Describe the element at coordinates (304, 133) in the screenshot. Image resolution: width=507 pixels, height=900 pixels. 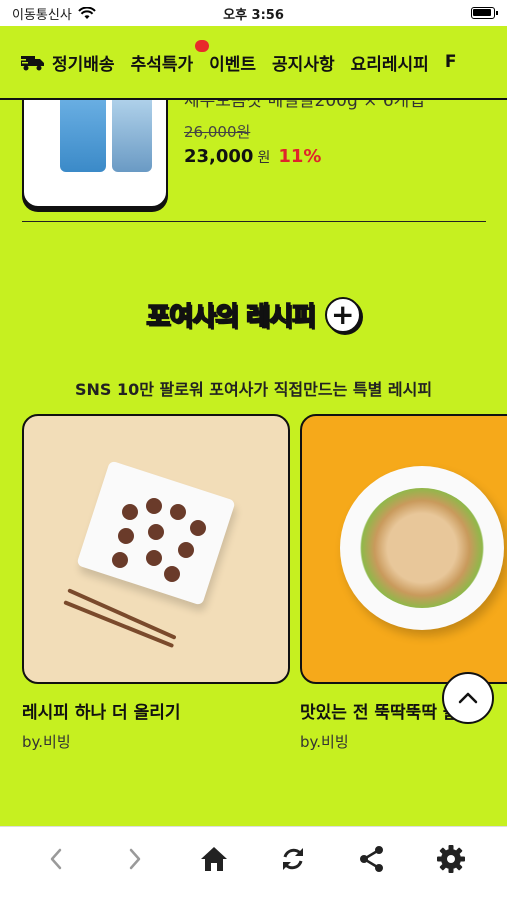
I see `product-info: 제주보돔찻 메밀쌀200g × 6개입 26,000원 23,000 원 11%` at that location.